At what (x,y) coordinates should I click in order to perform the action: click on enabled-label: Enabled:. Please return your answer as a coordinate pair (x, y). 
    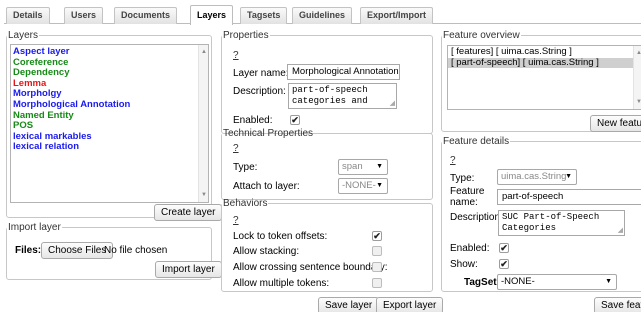
    Looking at the image, I should click on (253, 120).